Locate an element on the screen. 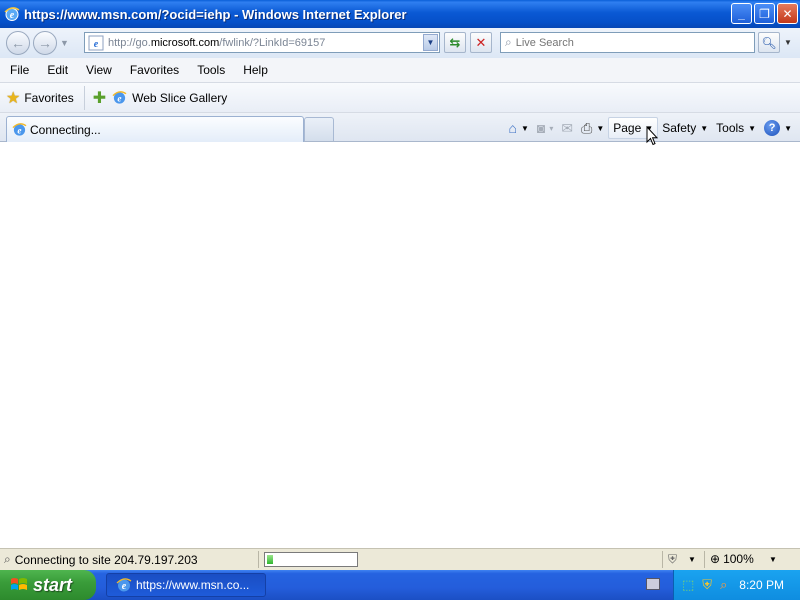 Image resolution: width=800 pixels, height=600 pixels. close-button: ✕ is located at coordinates (787, 13).